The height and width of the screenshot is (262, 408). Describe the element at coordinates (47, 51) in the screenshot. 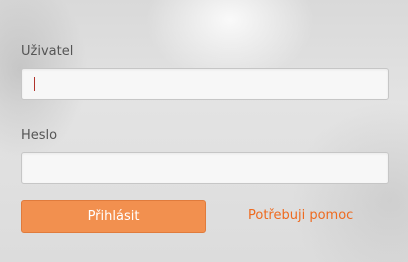

I see `username-label: Uživatel` at that location.